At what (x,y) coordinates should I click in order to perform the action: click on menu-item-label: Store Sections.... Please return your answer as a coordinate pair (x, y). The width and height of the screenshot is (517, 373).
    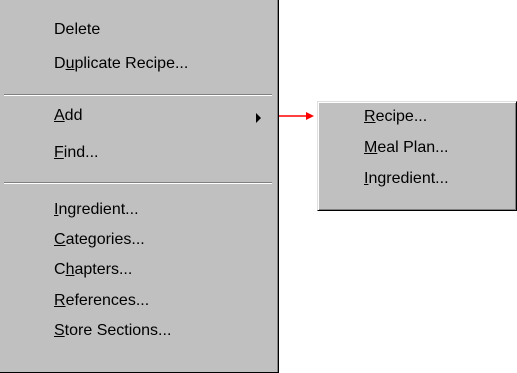
    Looking at the image, I should click on (113, 330).